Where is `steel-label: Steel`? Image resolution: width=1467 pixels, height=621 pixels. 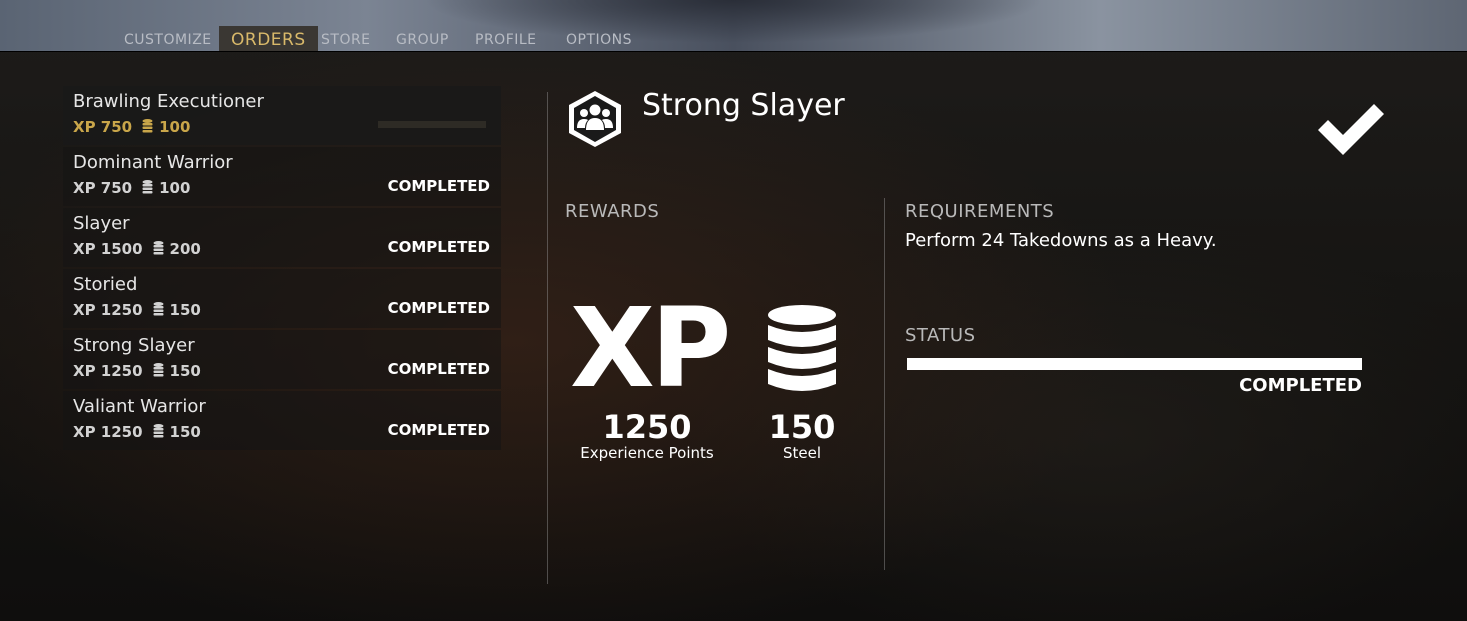
steel-label: Steel is located at coordinates (802, 453).